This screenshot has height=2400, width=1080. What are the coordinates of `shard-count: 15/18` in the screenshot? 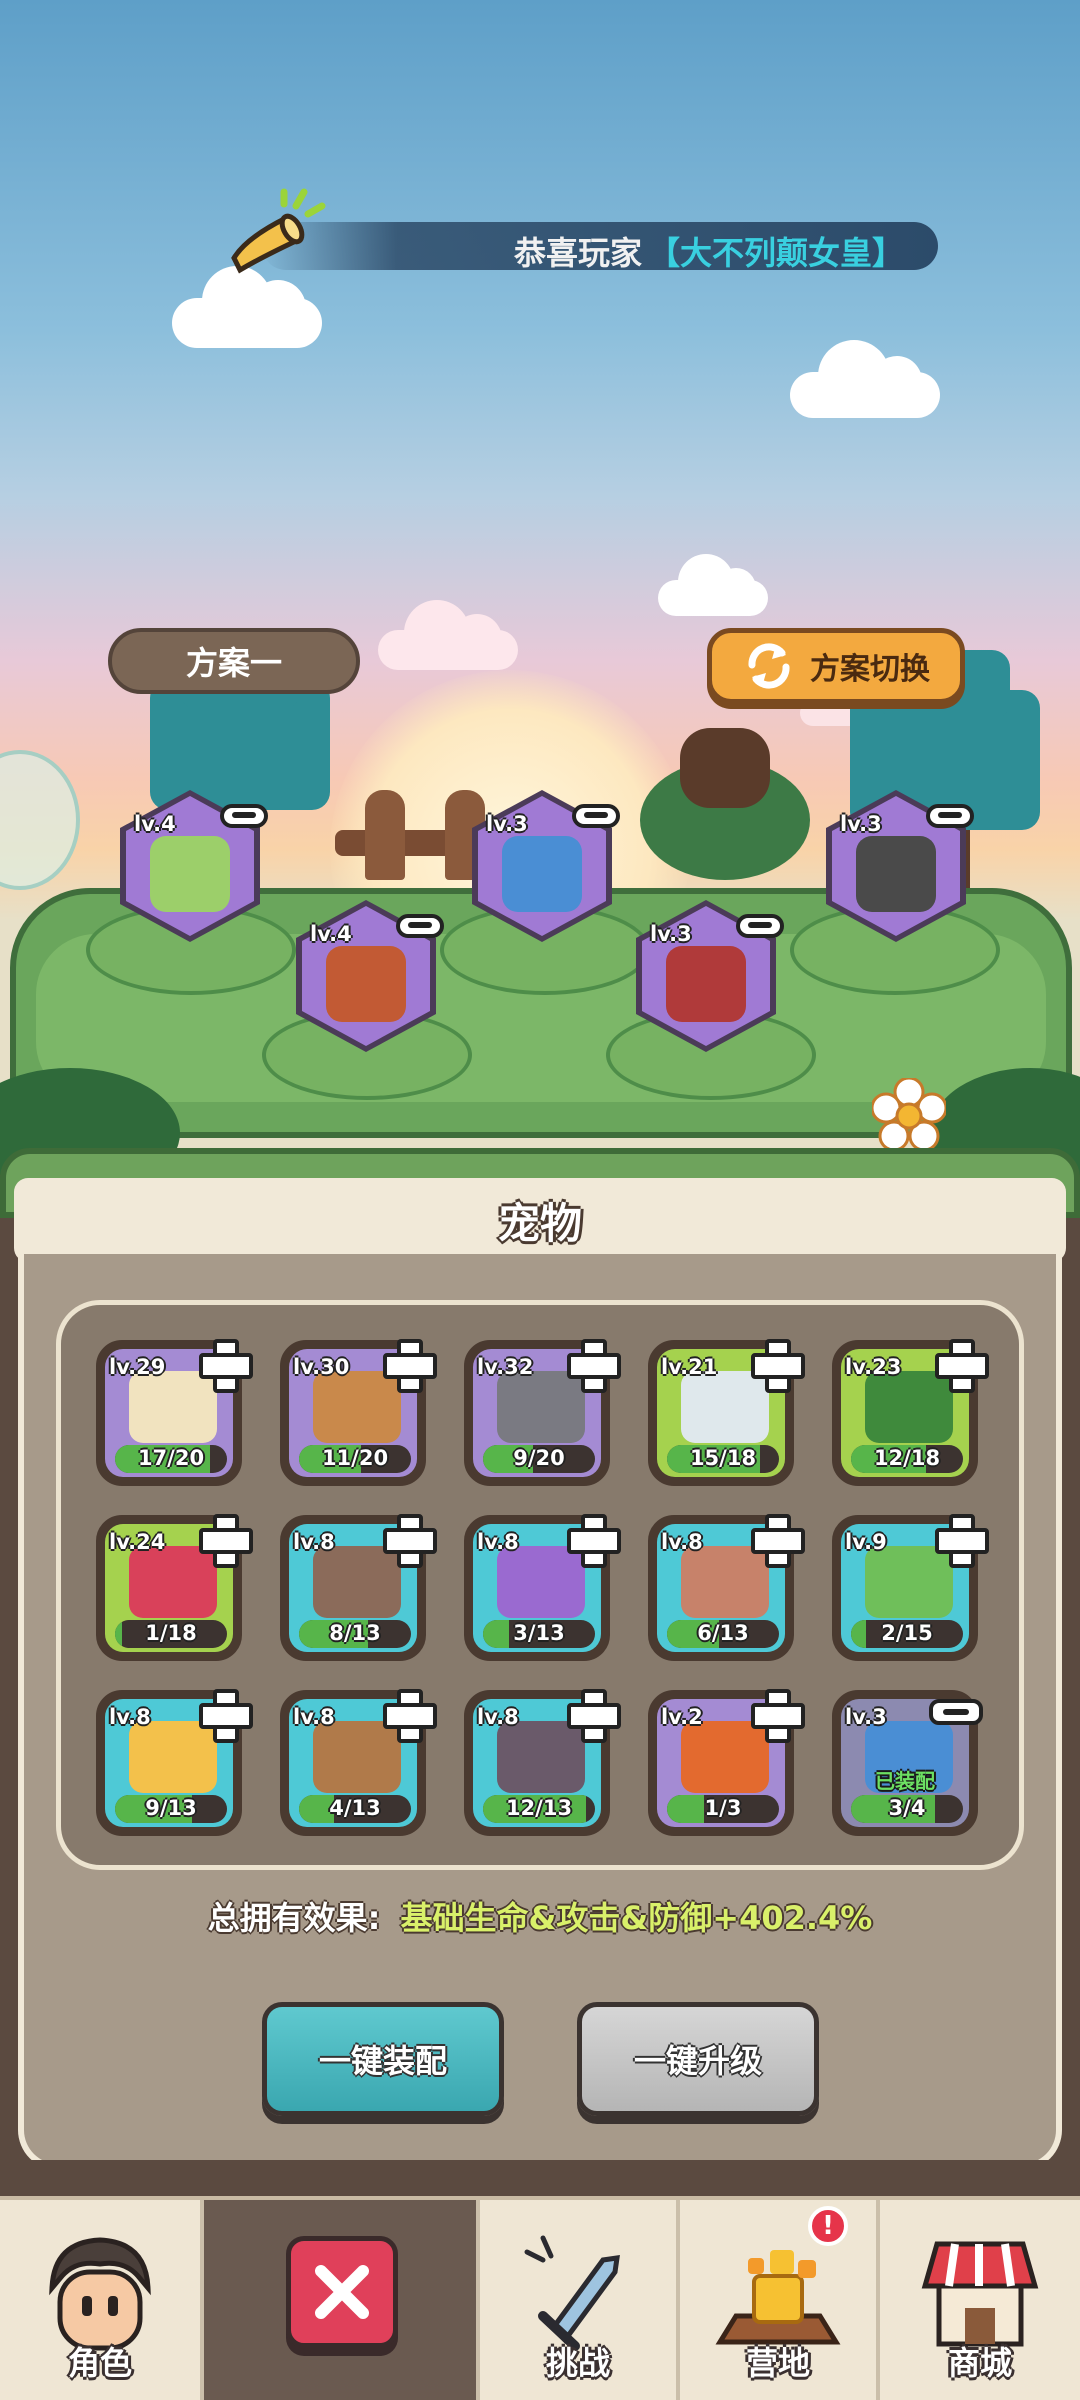 It's located at (723, 1458).